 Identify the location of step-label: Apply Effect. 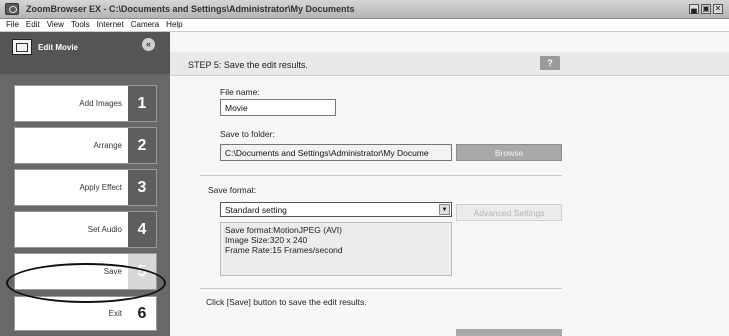
(100, 187).